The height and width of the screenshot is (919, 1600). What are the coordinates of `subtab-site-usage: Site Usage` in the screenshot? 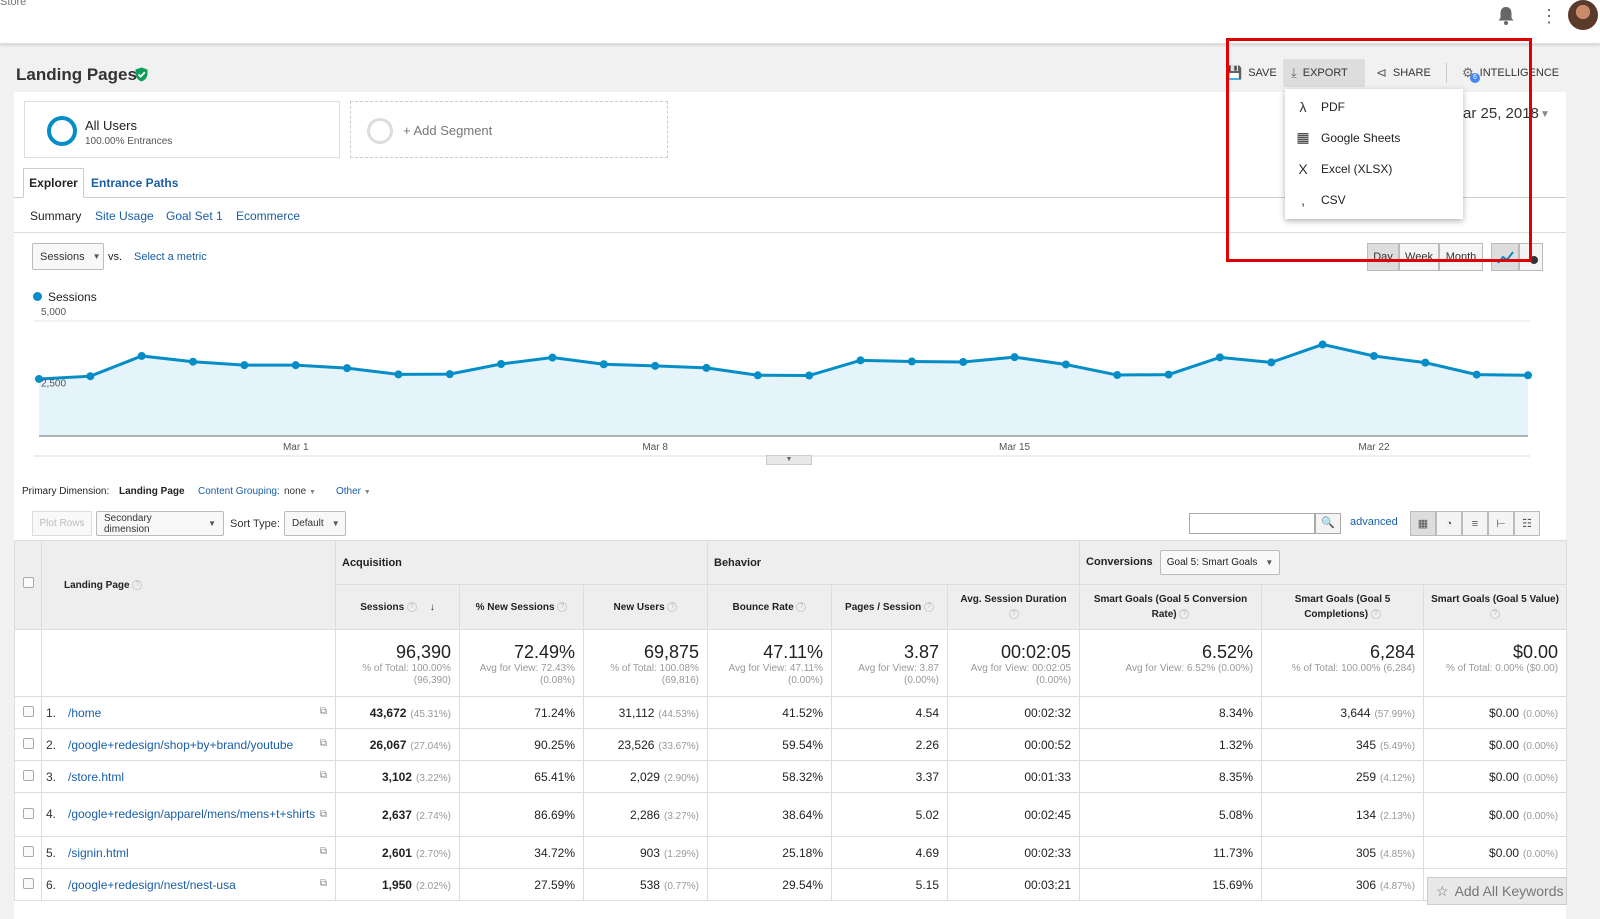 It's located at (124, 216).